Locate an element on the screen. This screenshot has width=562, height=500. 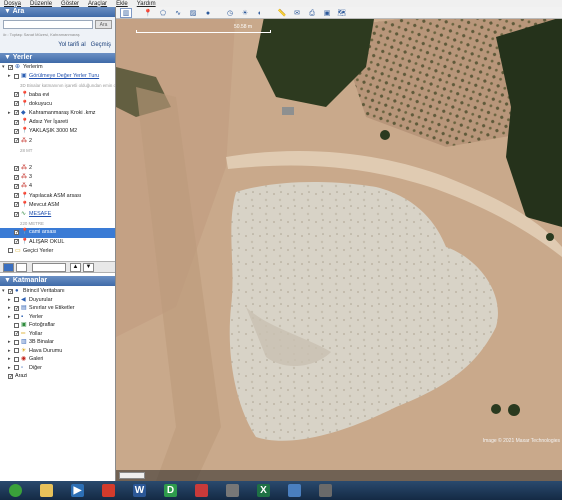
tour-guide-button is located at coordinates (132, 475).